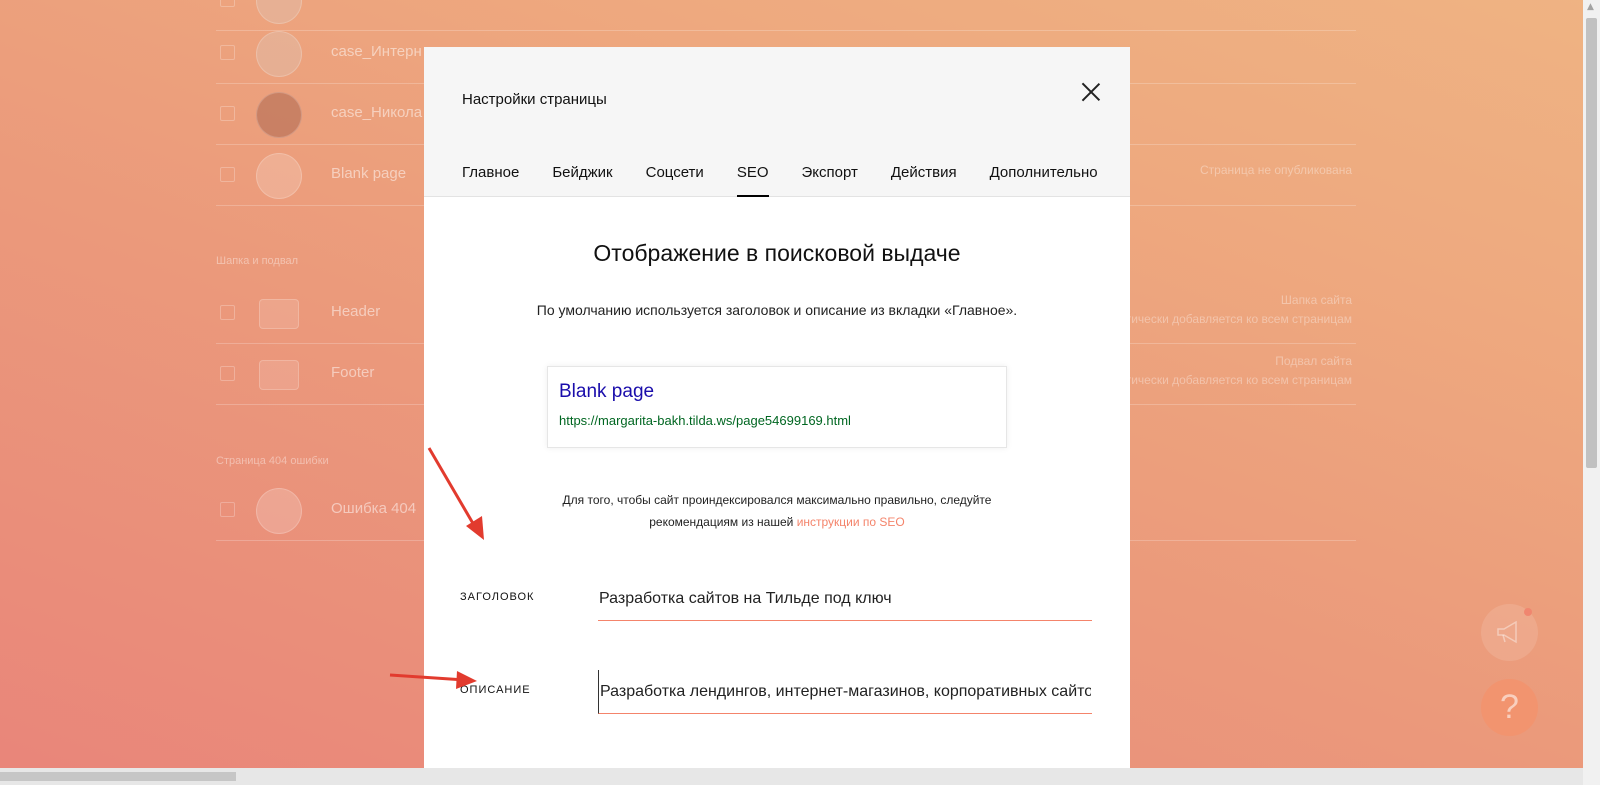  What do you see at coordinates (924, 180) in the screenshot?
I see `tab-actions: Действия` at bounding box center [924, 180].